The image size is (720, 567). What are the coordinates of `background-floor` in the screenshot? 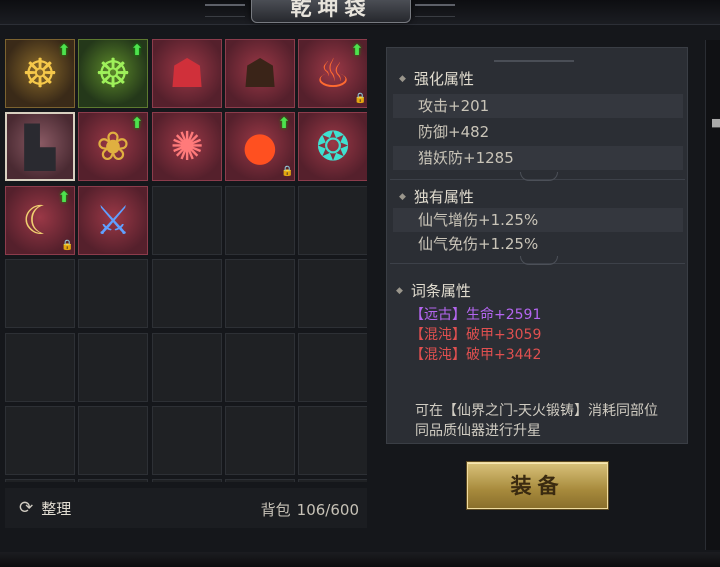 It's located at (360, 559).